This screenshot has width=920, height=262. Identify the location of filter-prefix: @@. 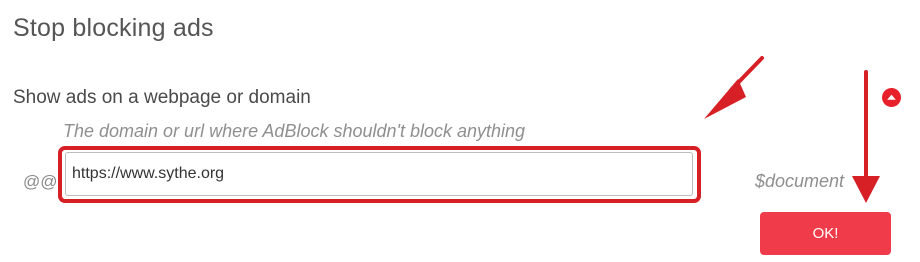
(40, 181).